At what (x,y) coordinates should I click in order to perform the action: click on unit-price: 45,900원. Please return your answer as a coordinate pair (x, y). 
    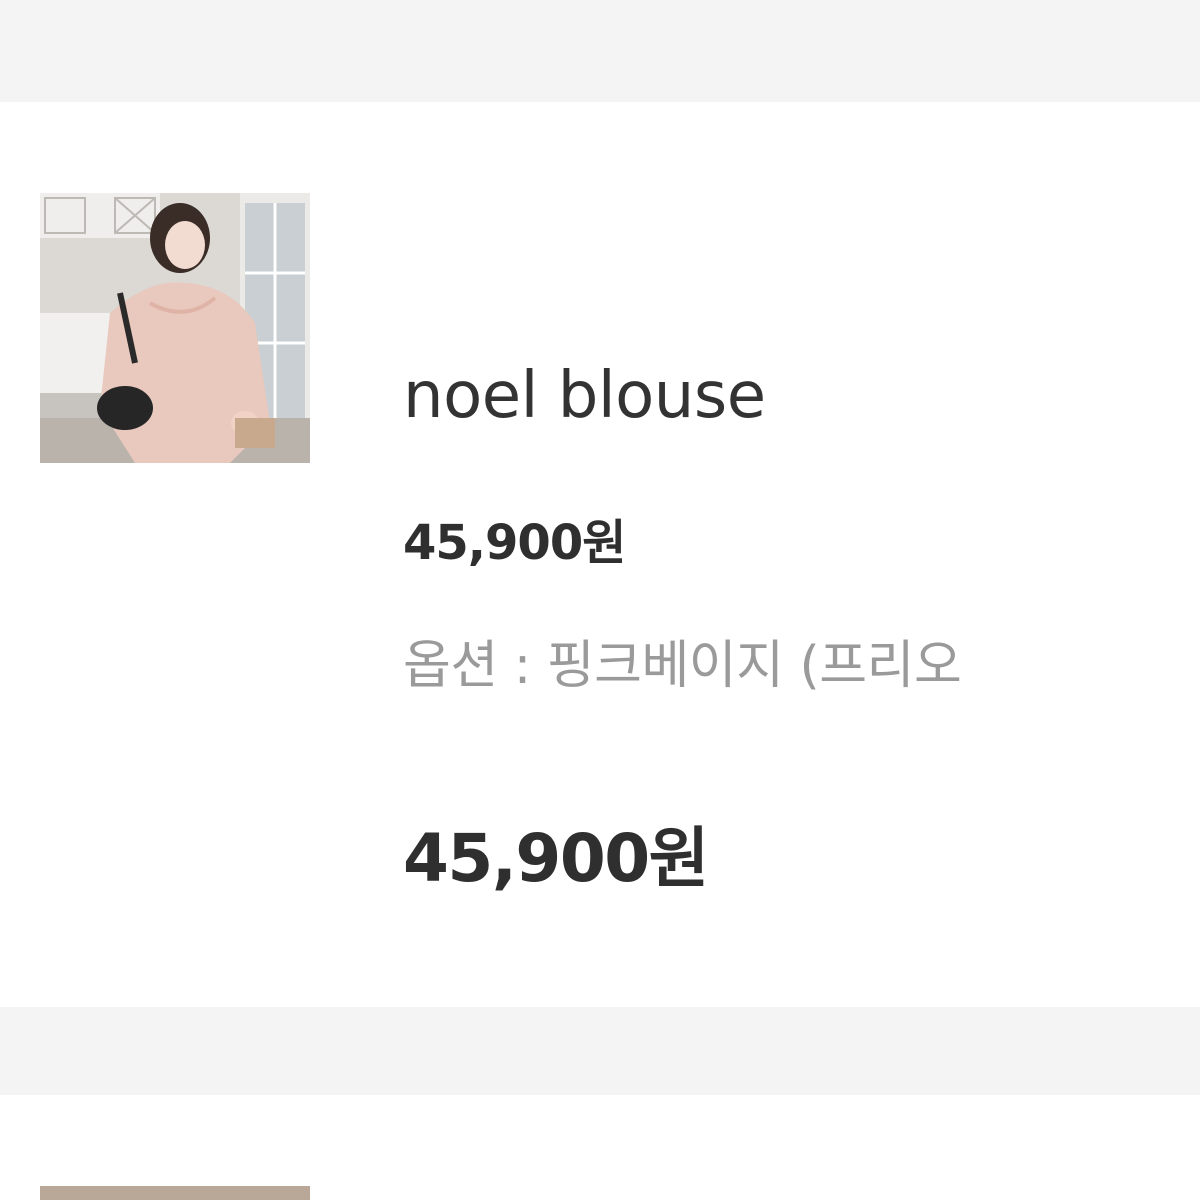
    Looking at the image, I should click on (514, 543).